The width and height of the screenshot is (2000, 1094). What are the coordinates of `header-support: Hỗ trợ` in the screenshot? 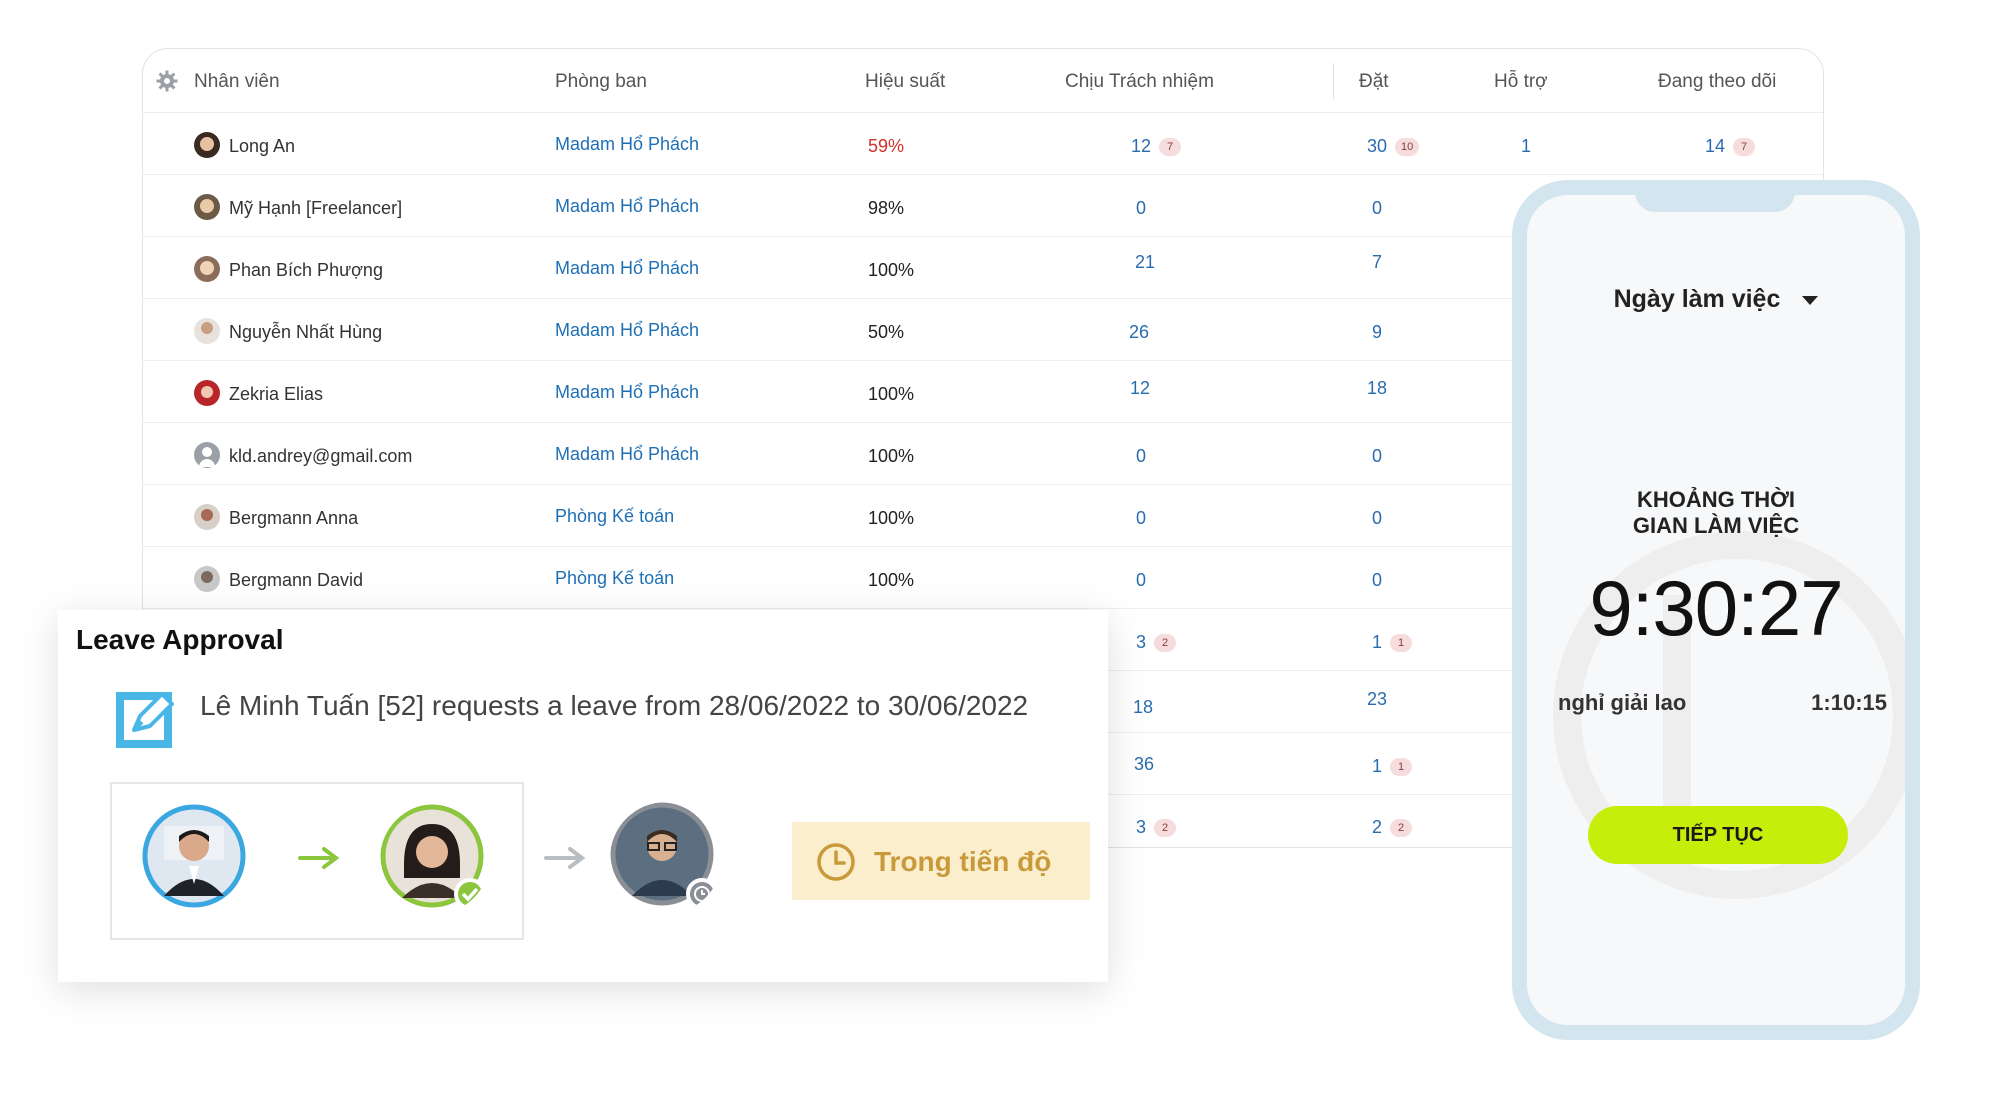 It's located at (1521, 82).